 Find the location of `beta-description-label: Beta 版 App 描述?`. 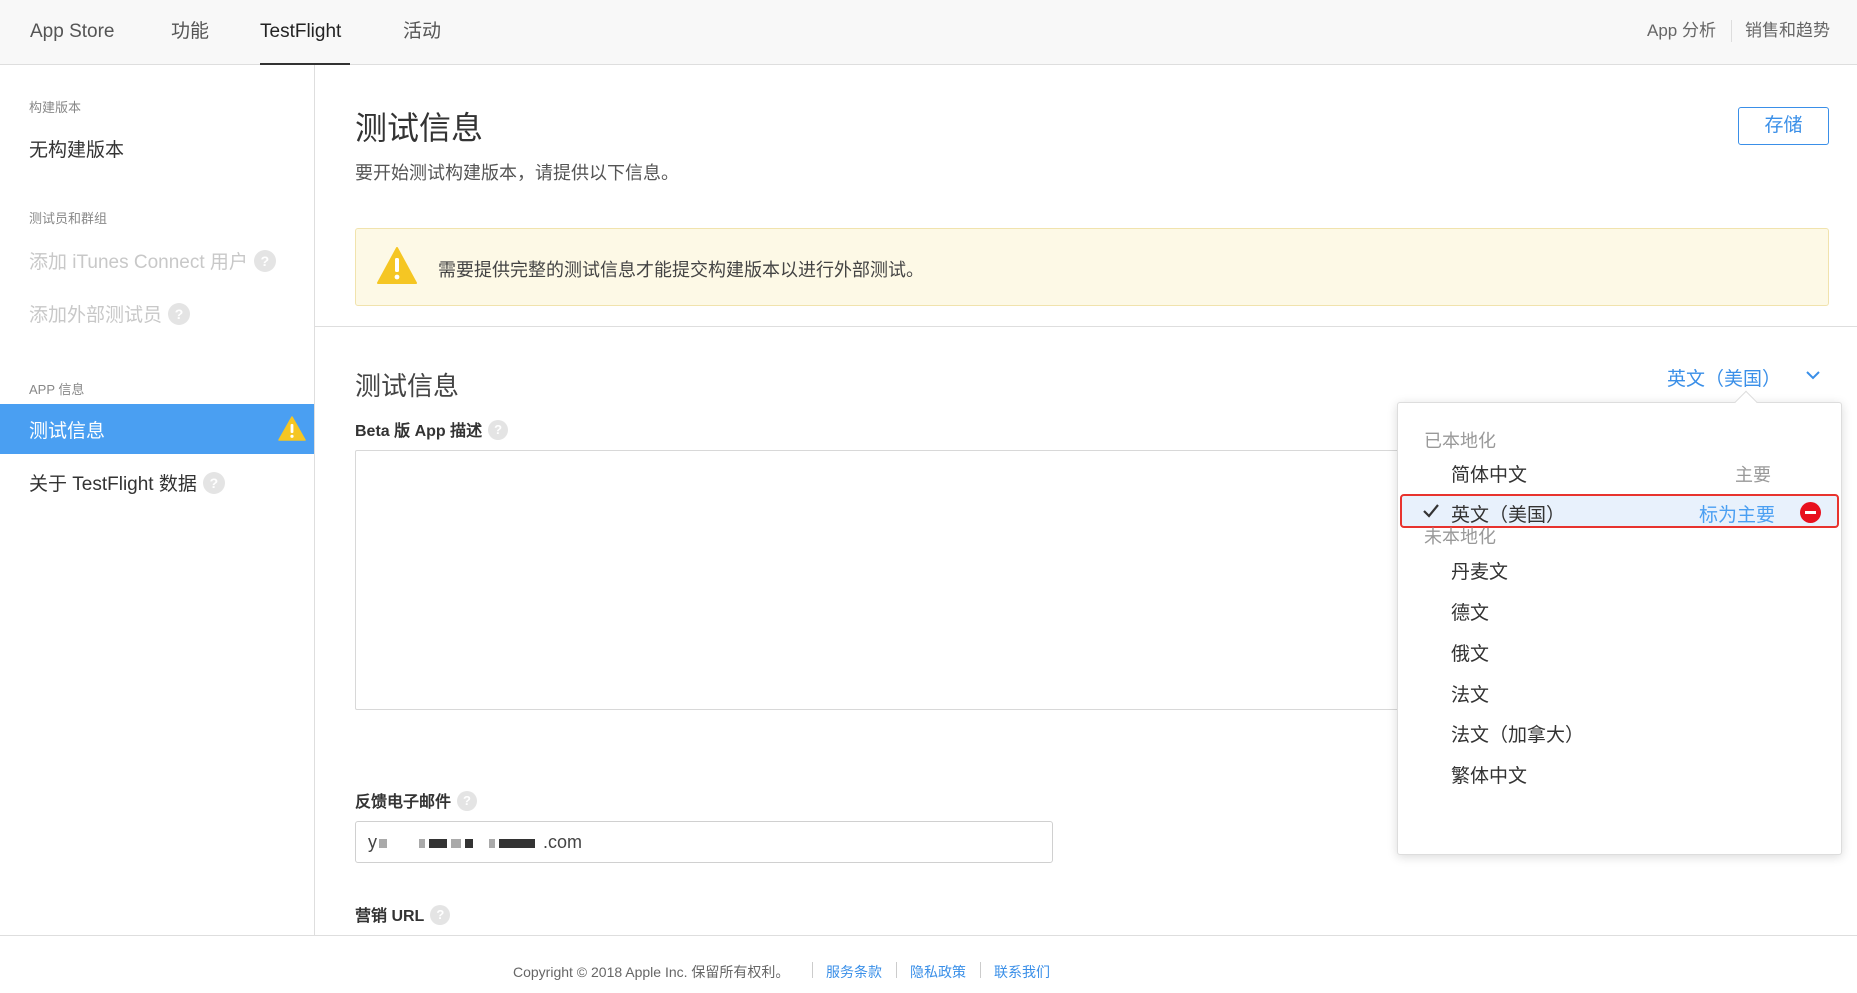

beta-description-label: Beta 版 App 描述? is located at coordinates (432, 429).